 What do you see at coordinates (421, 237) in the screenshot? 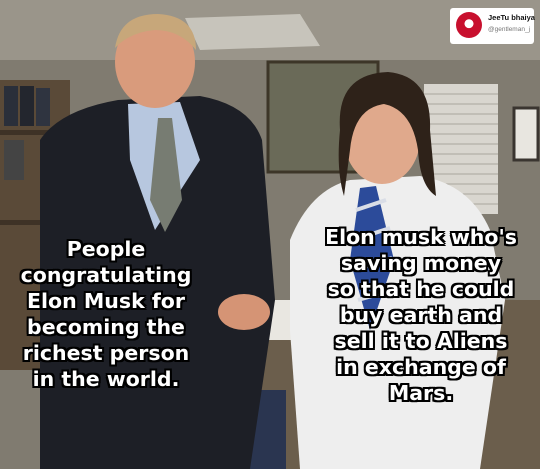
I see `right-caption-line: Elon musk who's` at bounding box center [421, 237].